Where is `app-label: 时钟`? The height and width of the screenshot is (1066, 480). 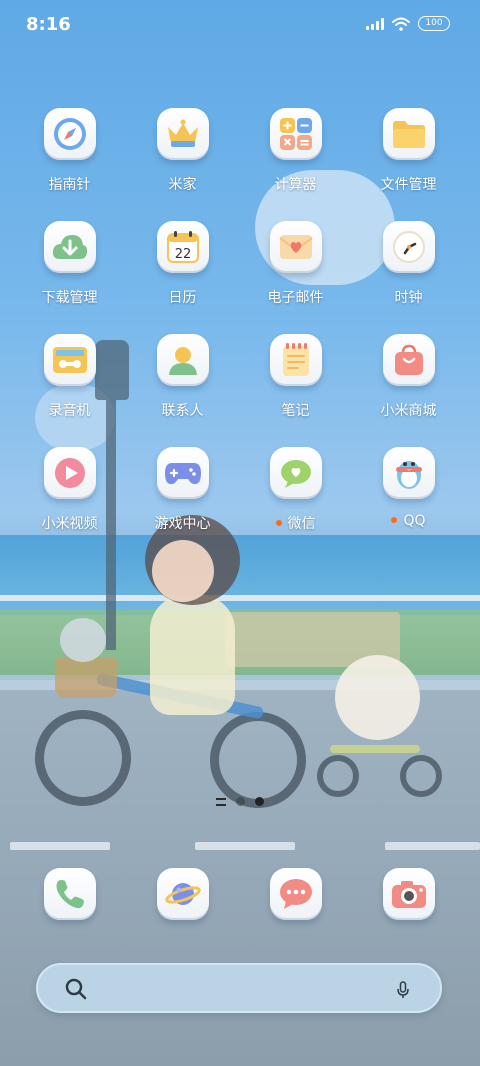 app-label: 时钟 is located at coordinates (408, 298).